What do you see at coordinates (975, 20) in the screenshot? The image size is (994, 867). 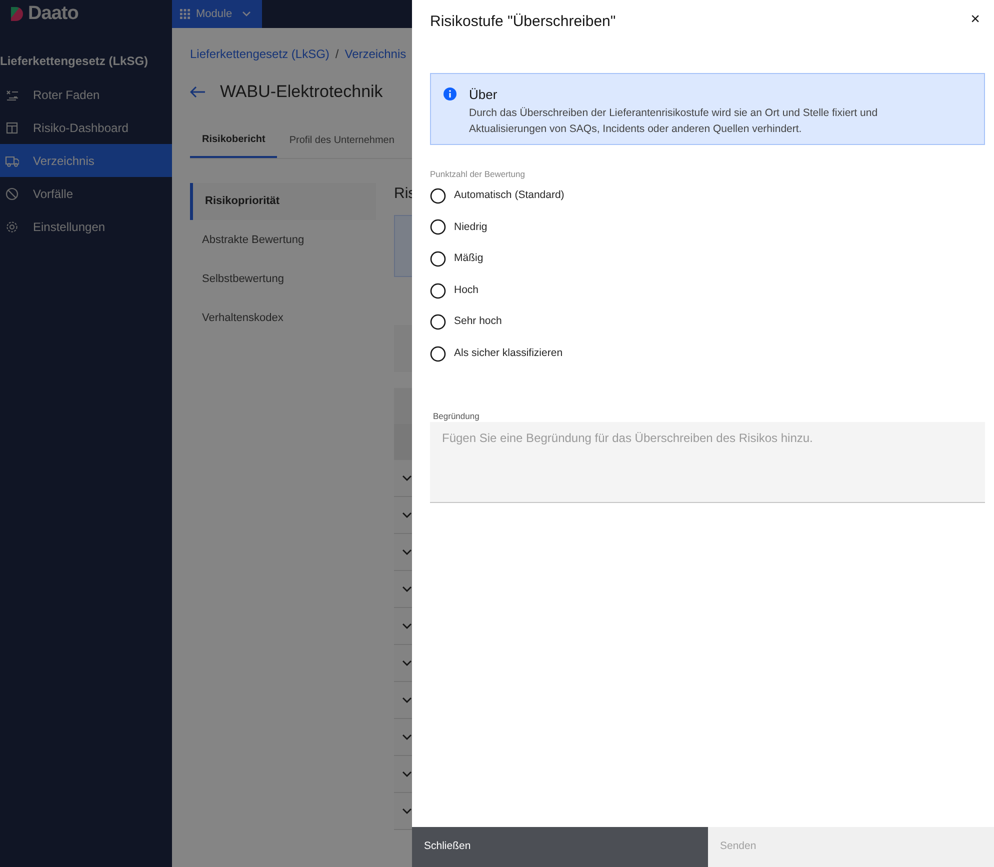 I see `close-button: ×` at bounding box center [975, 20].